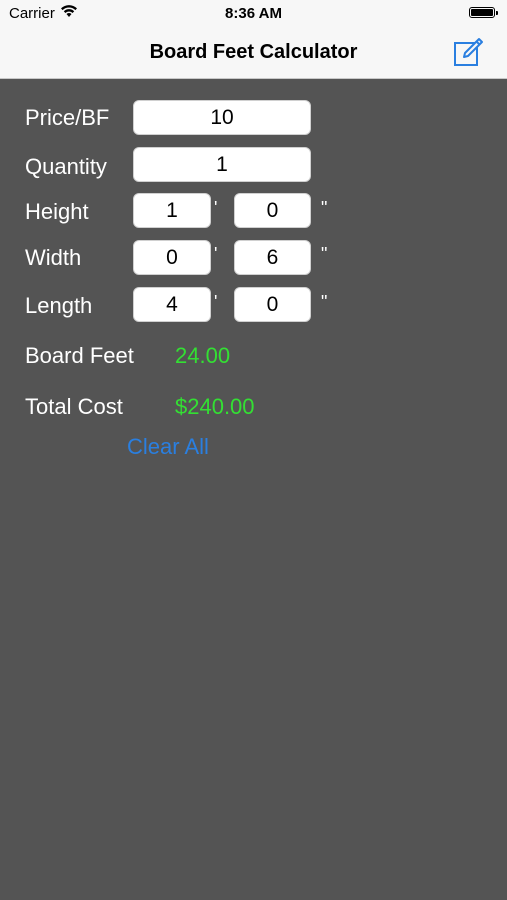 The height and width of the screenshot is (900, 507). What do you see at coordinates (324, 208) in the screenshot?
I see `height-inches-mark: "` at bounding box center [324, 208].